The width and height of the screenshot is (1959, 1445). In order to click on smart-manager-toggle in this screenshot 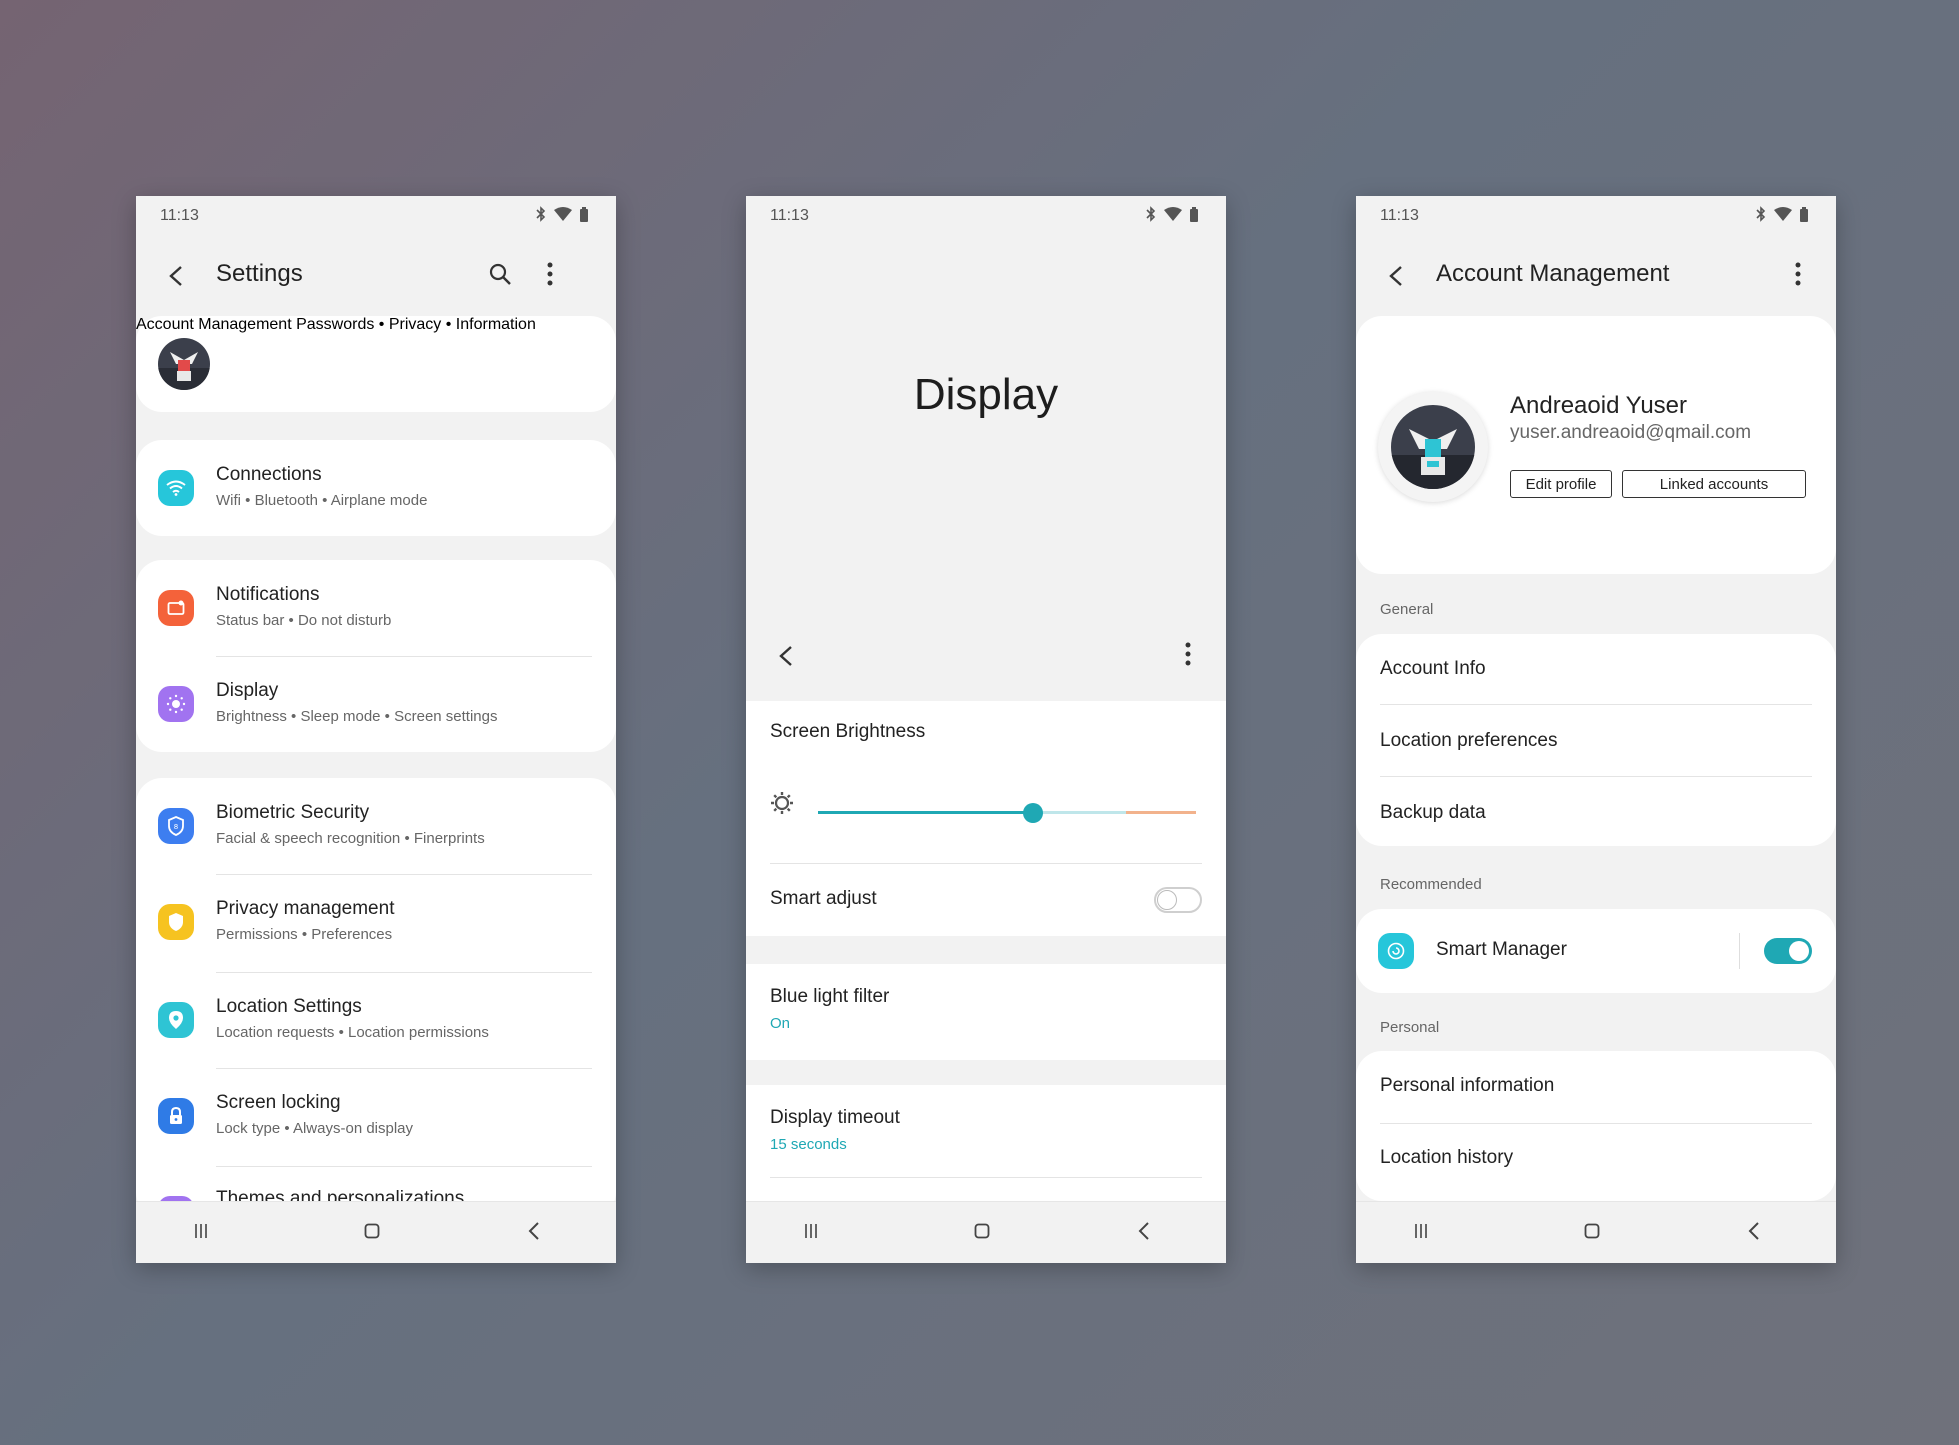, I will do `click(1788, 951)`.